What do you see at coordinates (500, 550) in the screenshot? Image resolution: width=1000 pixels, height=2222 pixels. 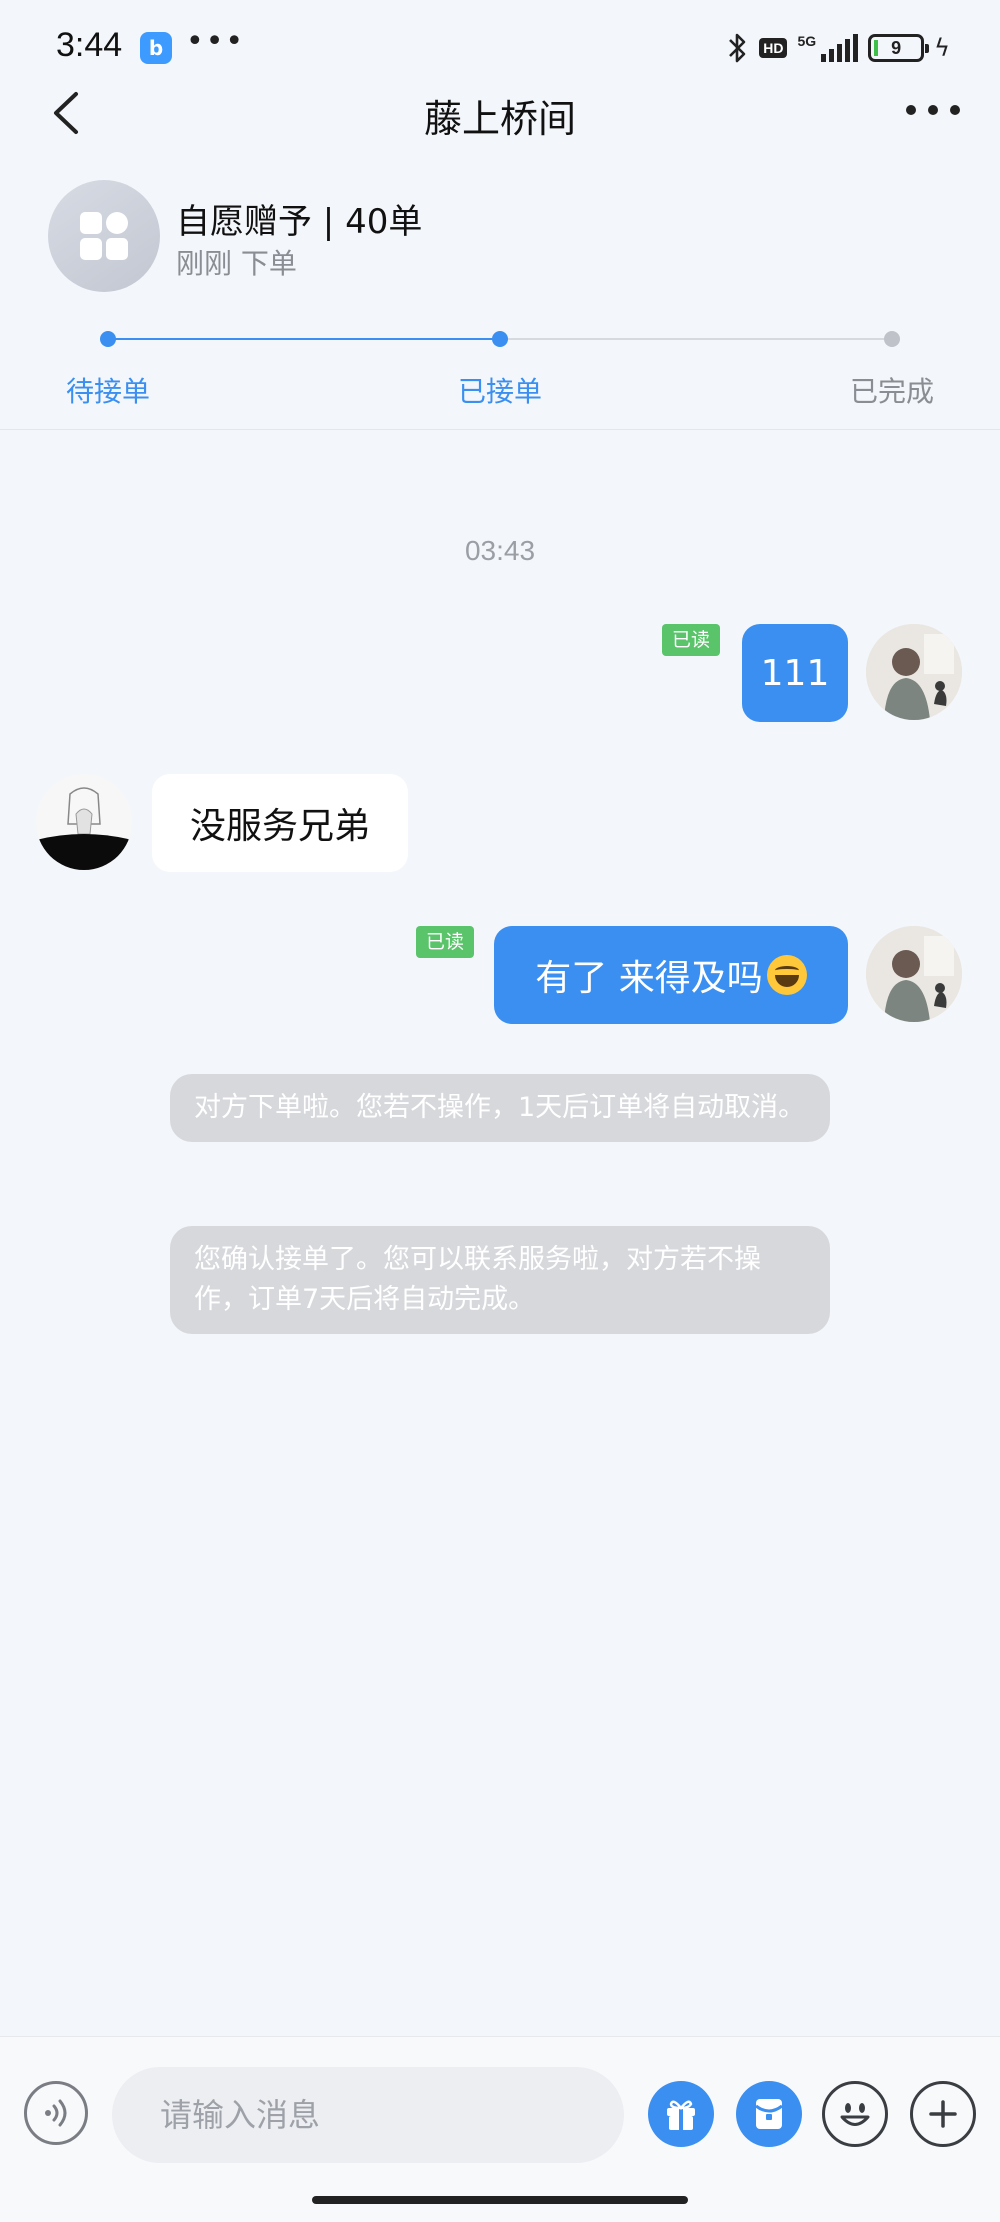 I see `chat-timestamp: 03:43` at bounding box center [500, 550].